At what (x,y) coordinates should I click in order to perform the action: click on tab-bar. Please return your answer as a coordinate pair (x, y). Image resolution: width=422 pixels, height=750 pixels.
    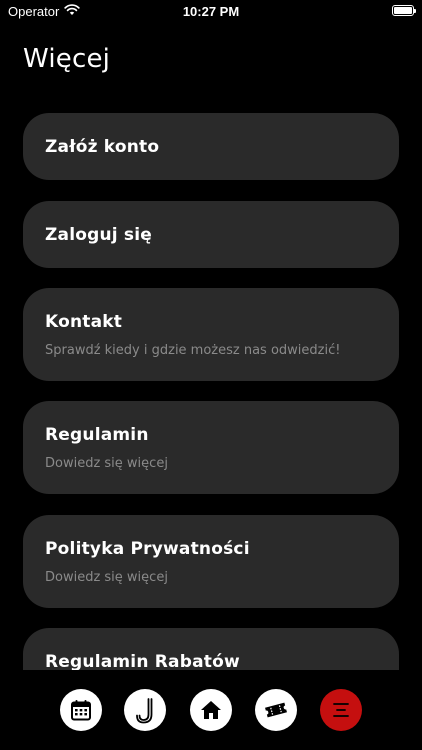
    Looking at the image, I should click on (211, 710).